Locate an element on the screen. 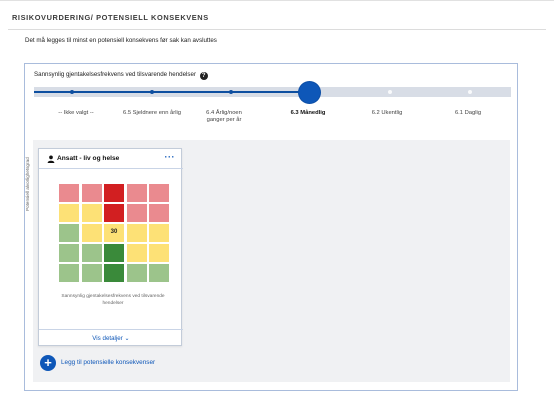 The width and height of the screenshot is (554, 398). details-link: Vis detaljer ⌄ is located at coordinates (111, 338).